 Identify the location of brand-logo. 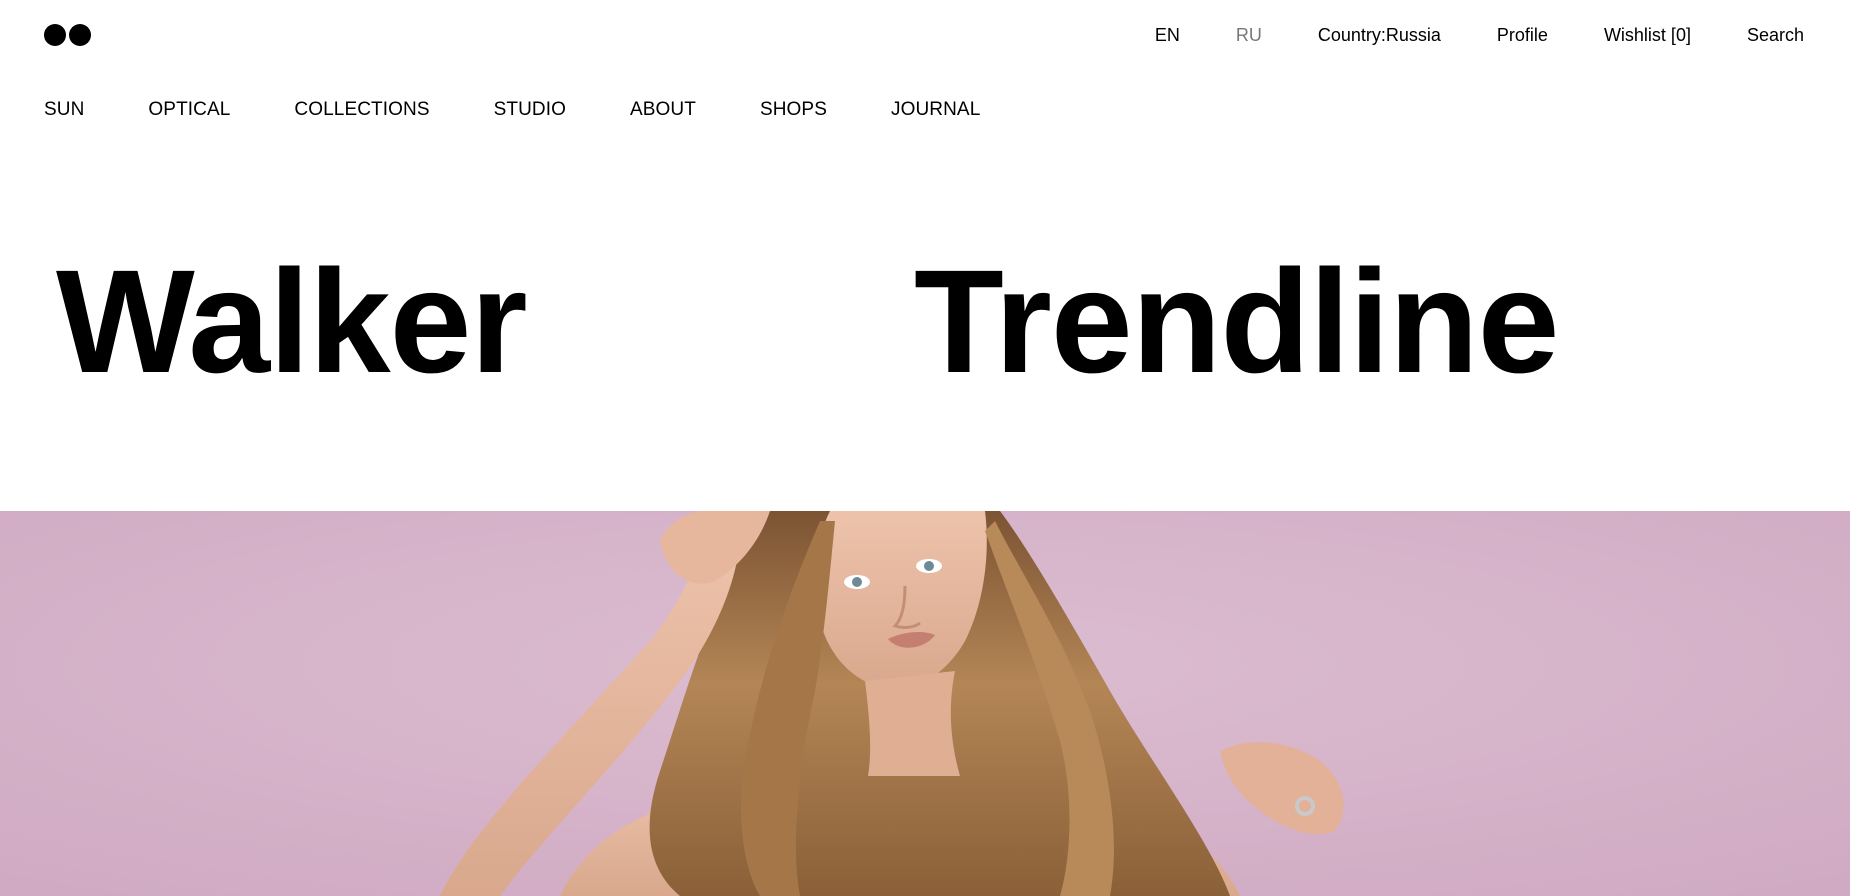
(67, 35).